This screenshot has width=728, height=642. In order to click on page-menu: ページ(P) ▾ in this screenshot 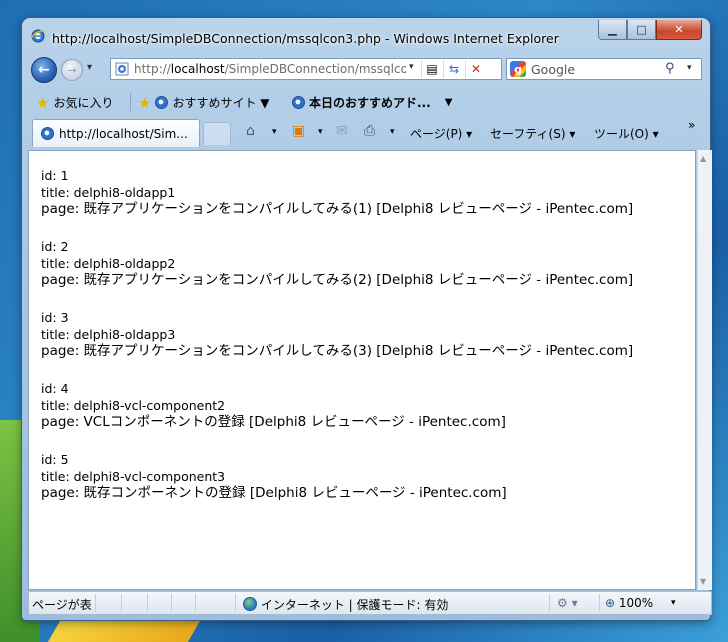, I will do `click(441, 133)`.